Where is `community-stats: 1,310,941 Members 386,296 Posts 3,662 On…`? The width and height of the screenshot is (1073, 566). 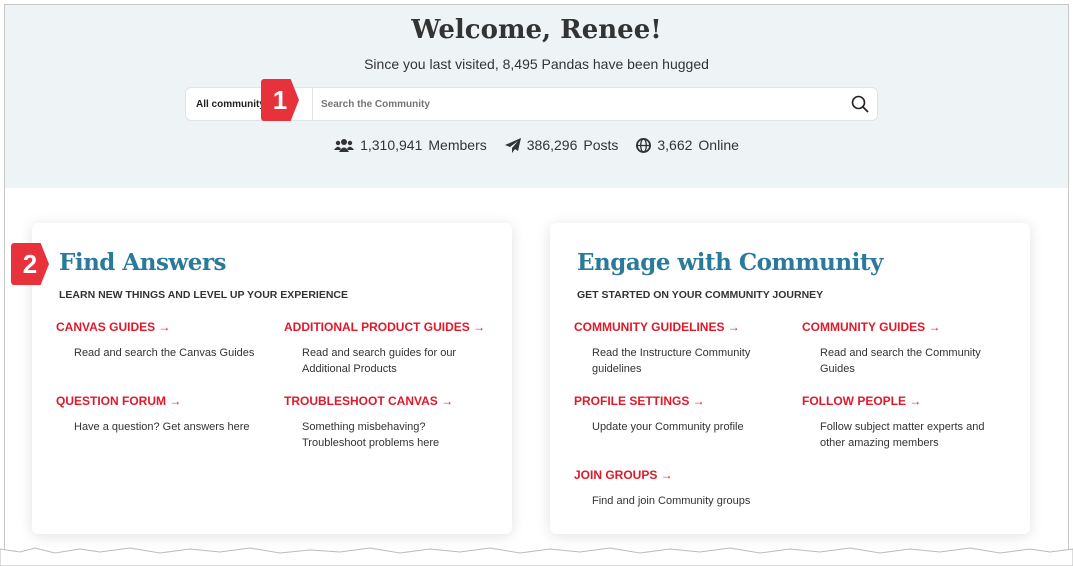 community-stats: 1,310,941 Members 386,296 Posts 3,662 On… is located at coordinates (536, 145).